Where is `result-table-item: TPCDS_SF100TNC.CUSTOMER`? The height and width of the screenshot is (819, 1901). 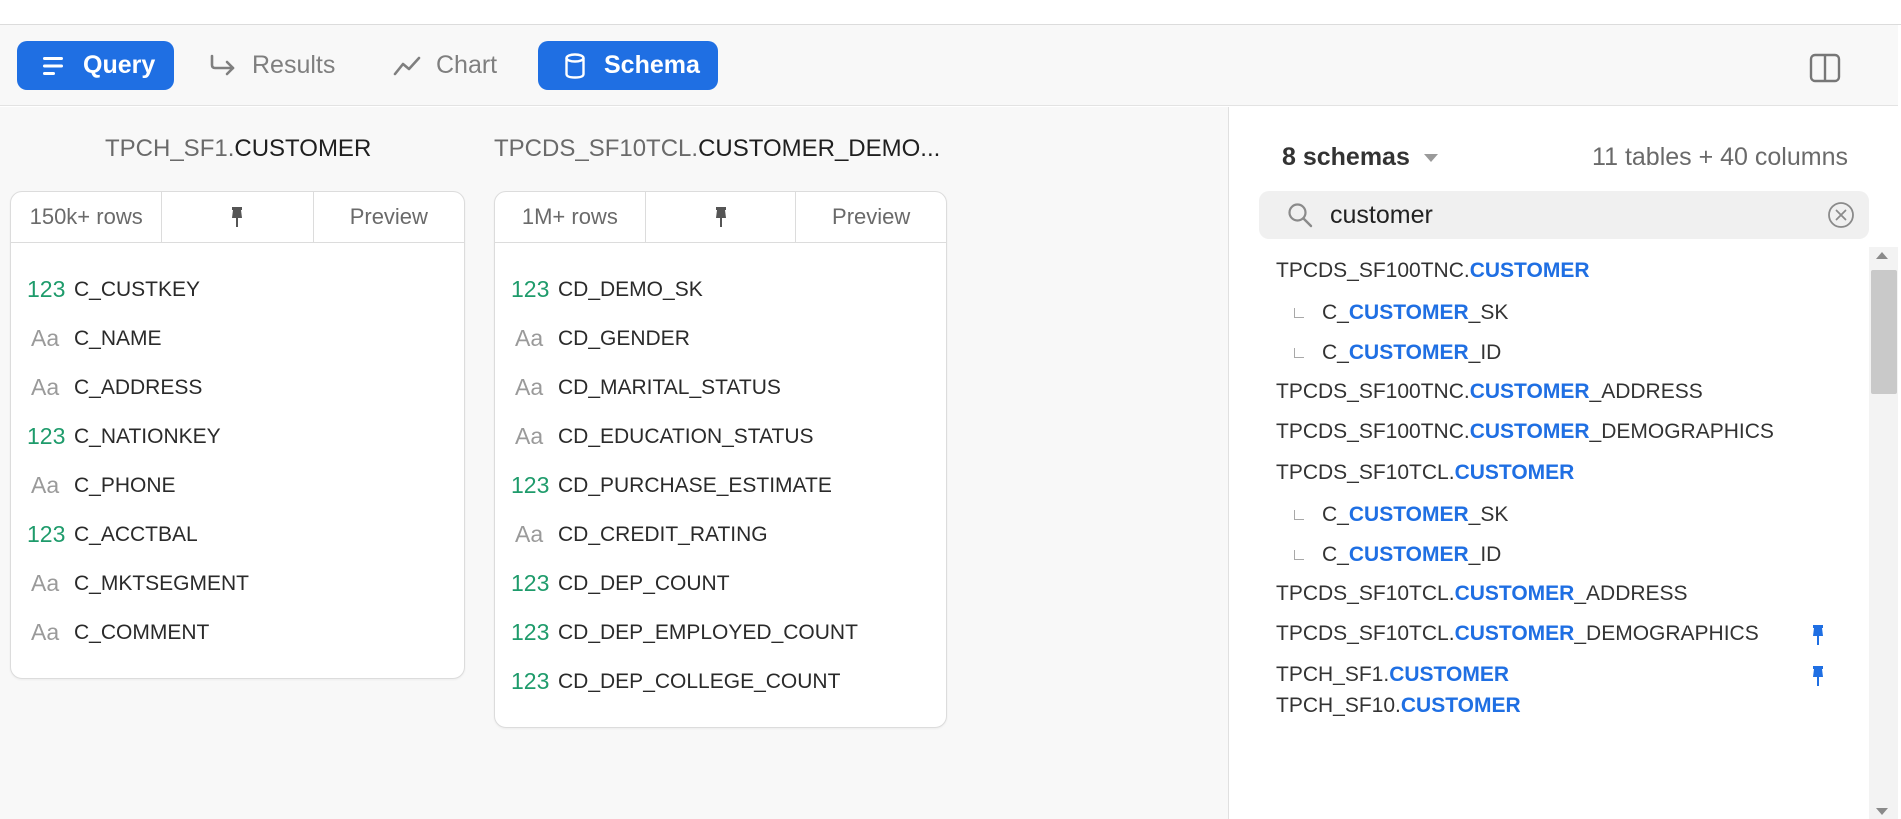 result-table-item: TPCDS_SF100TNC.CUSTOMER is located at coordinates (1433, 271).